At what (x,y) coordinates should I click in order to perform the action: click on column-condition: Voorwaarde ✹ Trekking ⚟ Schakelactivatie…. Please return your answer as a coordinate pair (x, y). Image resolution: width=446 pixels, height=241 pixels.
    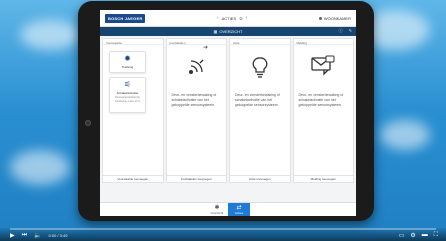
    Looking at the image, I should click on (133, 107).